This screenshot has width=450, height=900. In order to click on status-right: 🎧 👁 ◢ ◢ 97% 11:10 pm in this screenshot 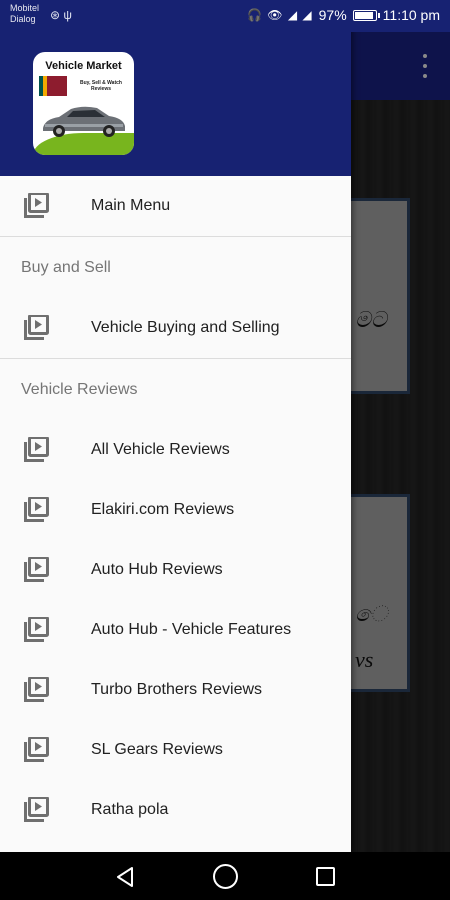, I will do `click(343, 15)`.